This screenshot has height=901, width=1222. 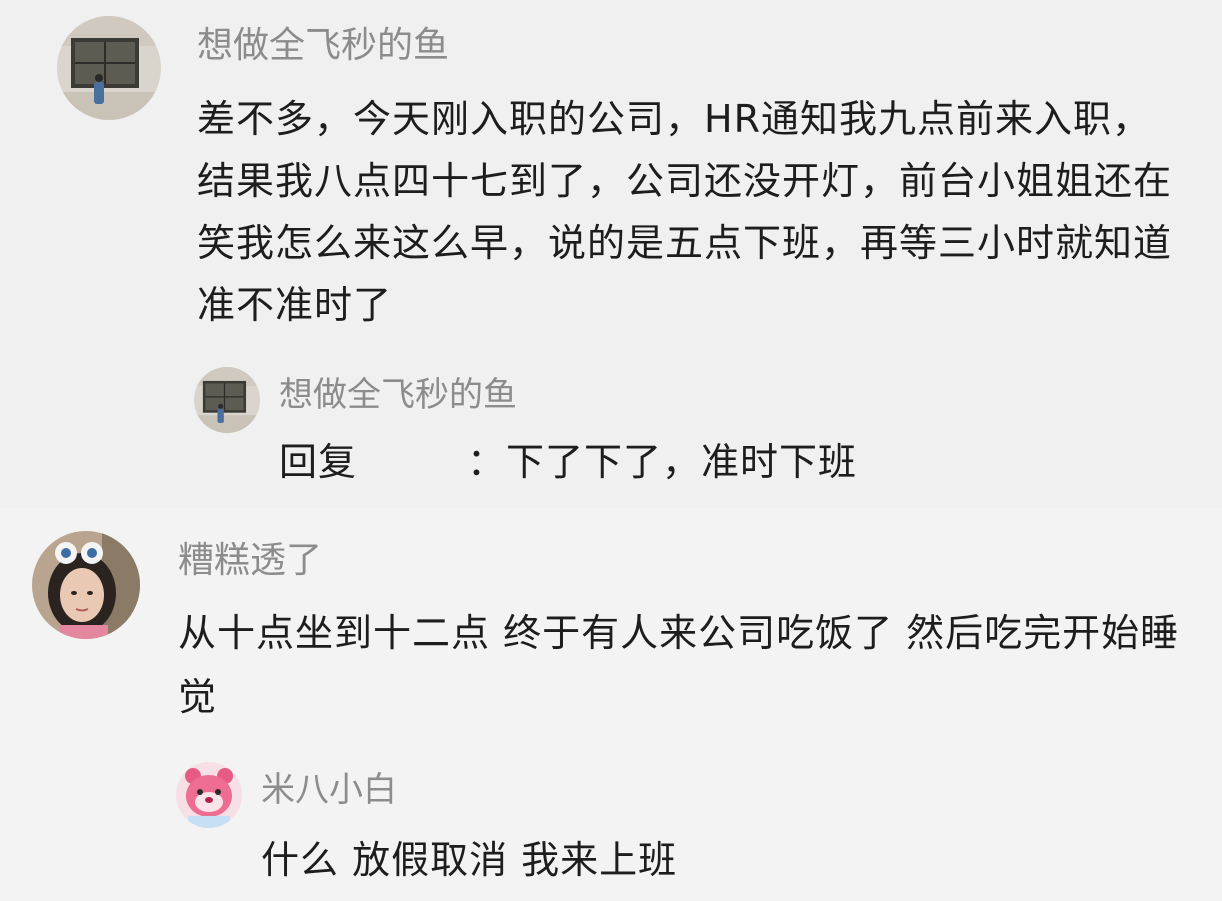 I want to click on comment-text: 从十点坐到十二点 终于有人来公司吃饭了 然后吃完开始睡觉, so click(x=679, y=665).